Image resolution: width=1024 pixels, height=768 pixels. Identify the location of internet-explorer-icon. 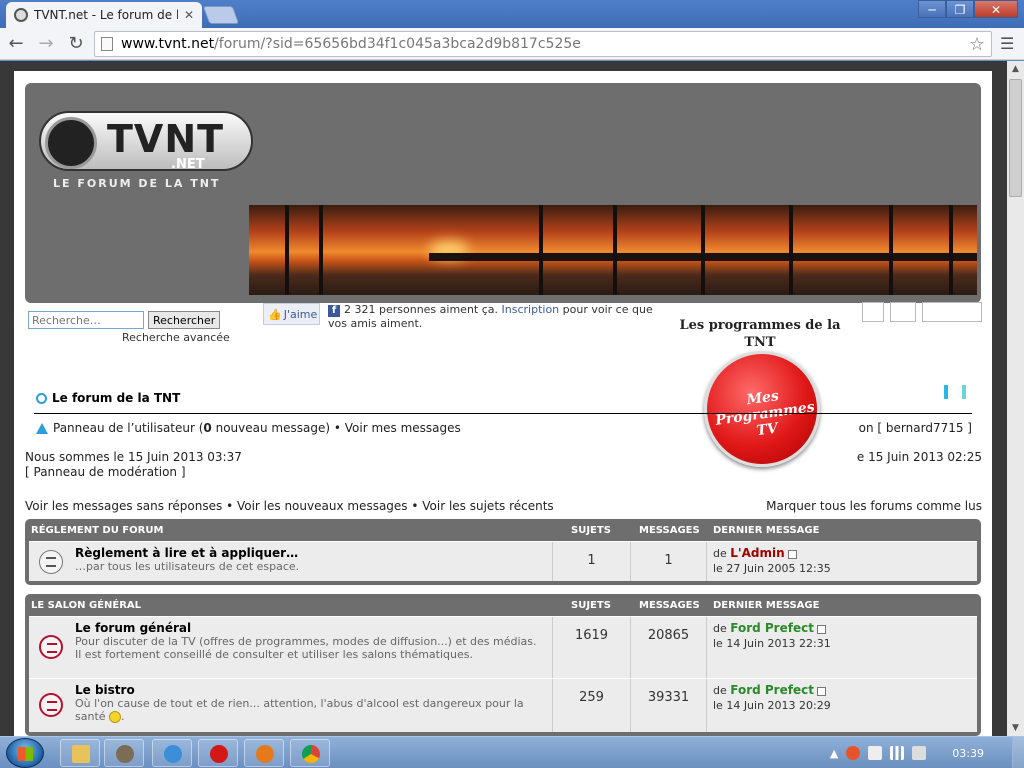
(173, 754).